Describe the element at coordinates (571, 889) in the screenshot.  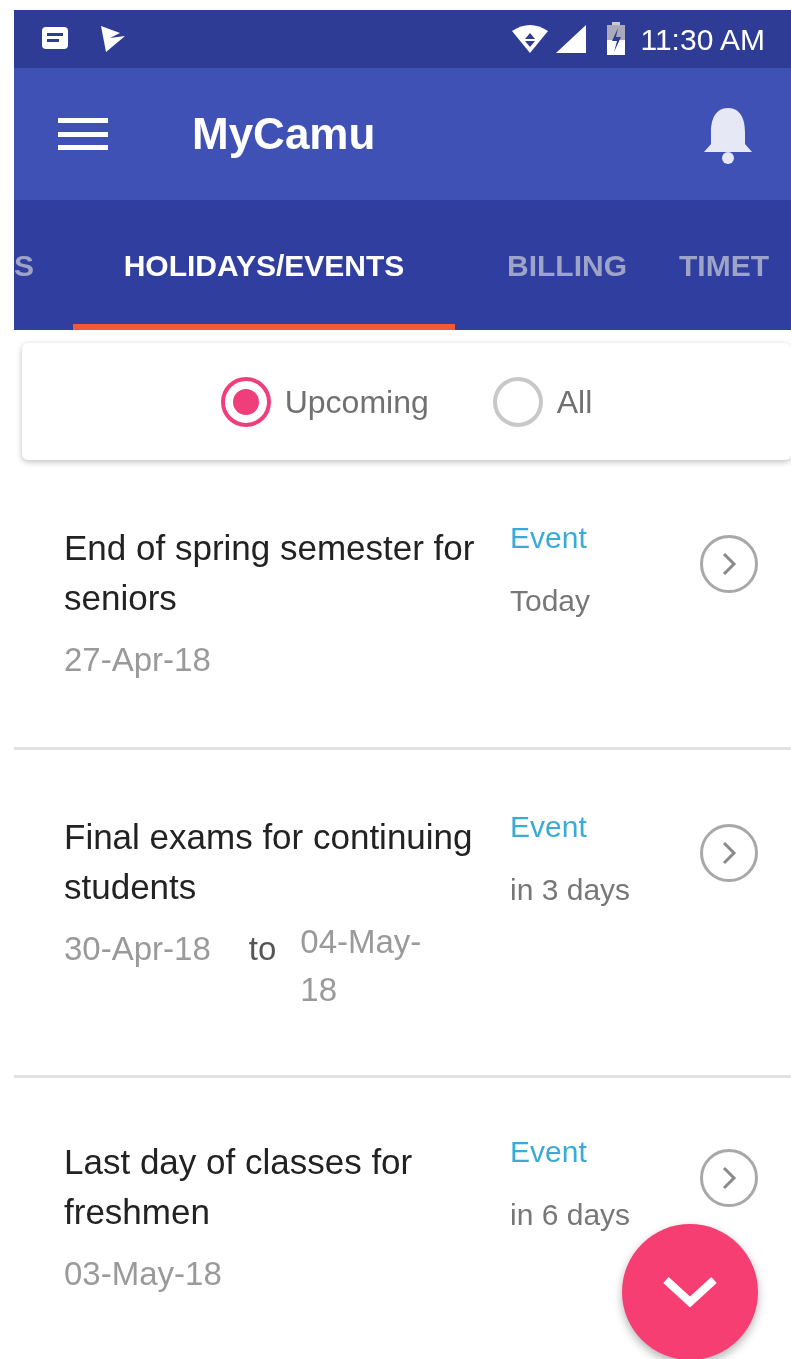
I see `event-relative-time: in 3 days` at that location.